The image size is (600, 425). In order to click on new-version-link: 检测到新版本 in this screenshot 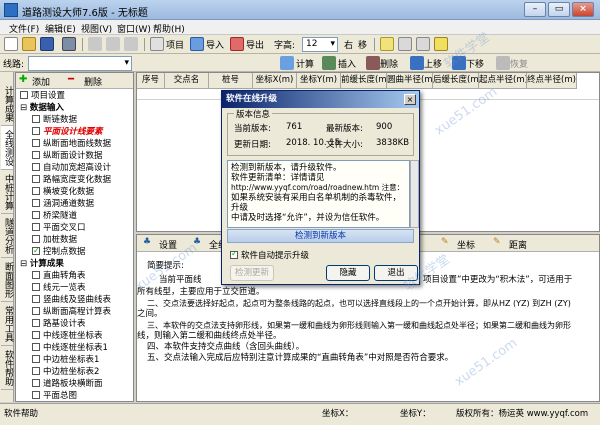, I will do `click(320, 236)`.